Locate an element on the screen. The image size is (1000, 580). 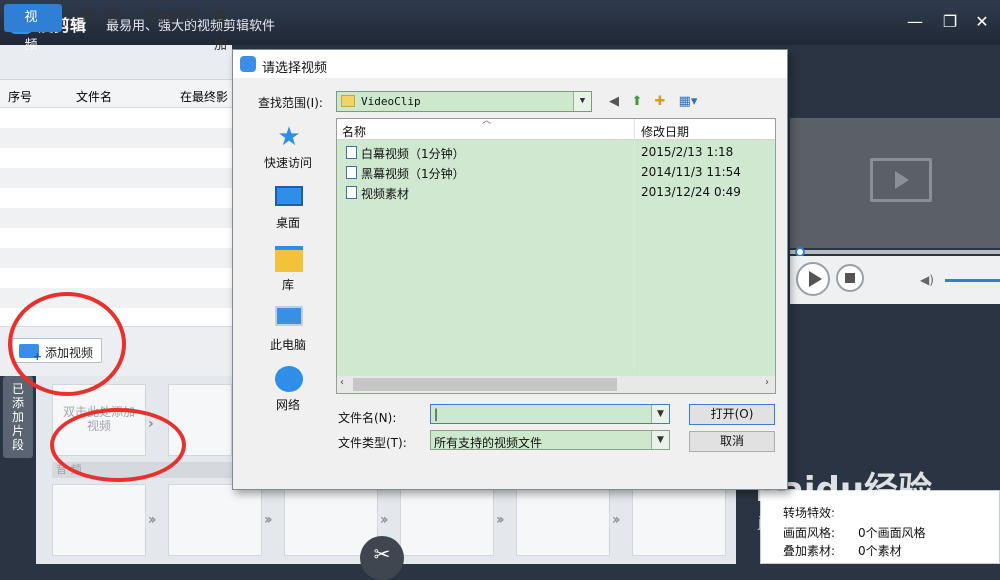
file-list-header is located at coordinates (556, 129).